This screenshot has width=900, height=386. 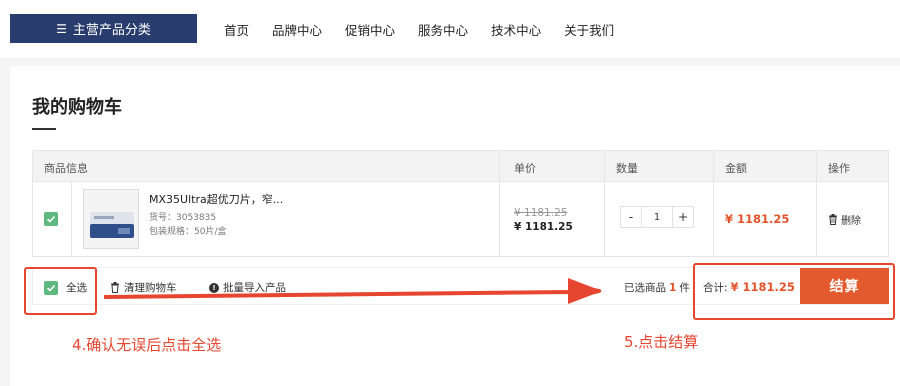 I want to click on annotation-step4: 4.确认无误后点击全选, so click(x=147, y=345).